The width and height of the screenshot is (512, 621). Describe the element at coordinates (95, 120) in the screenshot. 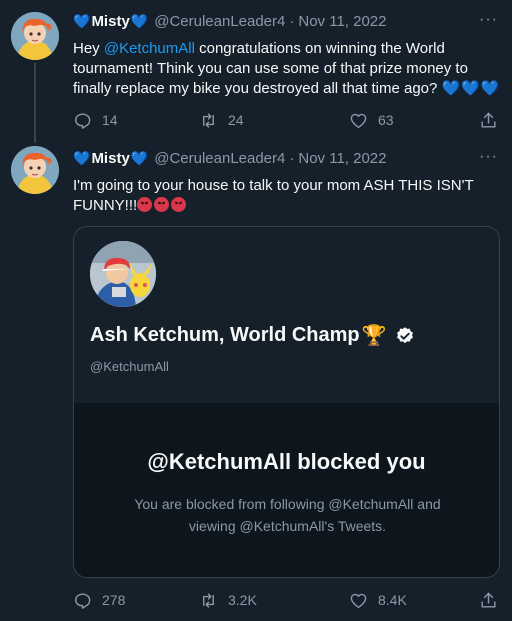

I see `reply-button: 14` at that location.